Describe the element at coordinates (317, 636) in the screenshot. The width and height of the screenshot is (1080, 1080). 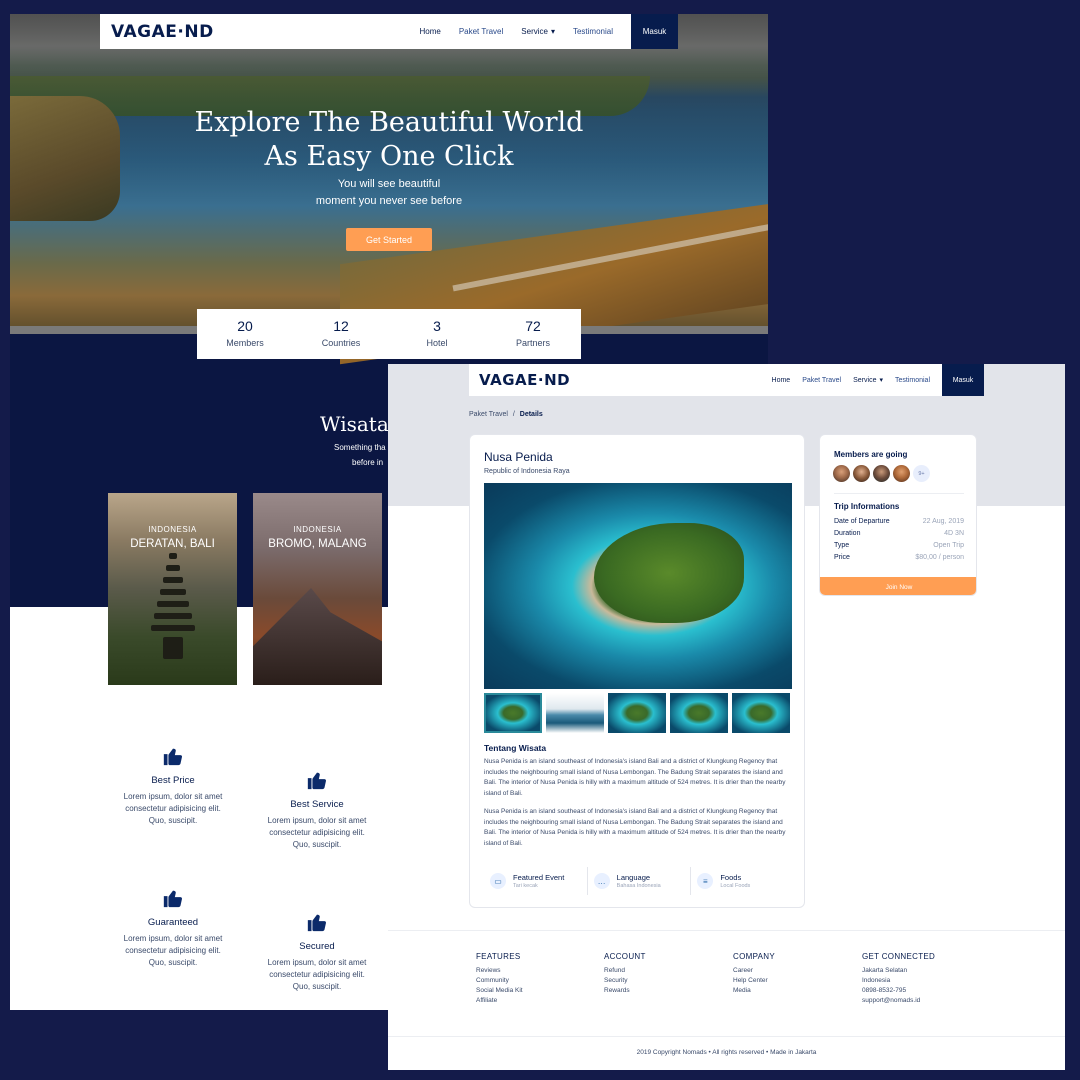
I see `volcano-illustration` at that location.